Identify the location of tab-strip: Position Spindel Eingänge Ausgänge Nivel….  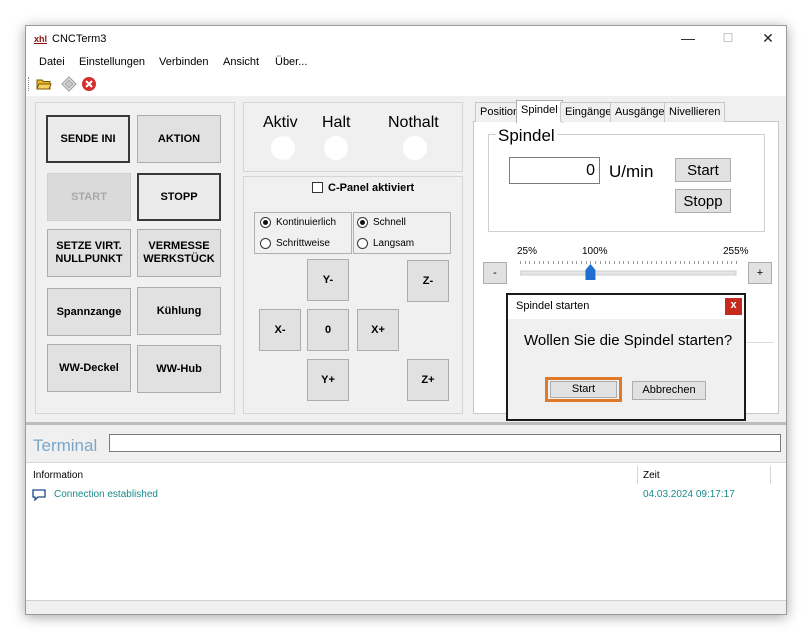
(625, 111).